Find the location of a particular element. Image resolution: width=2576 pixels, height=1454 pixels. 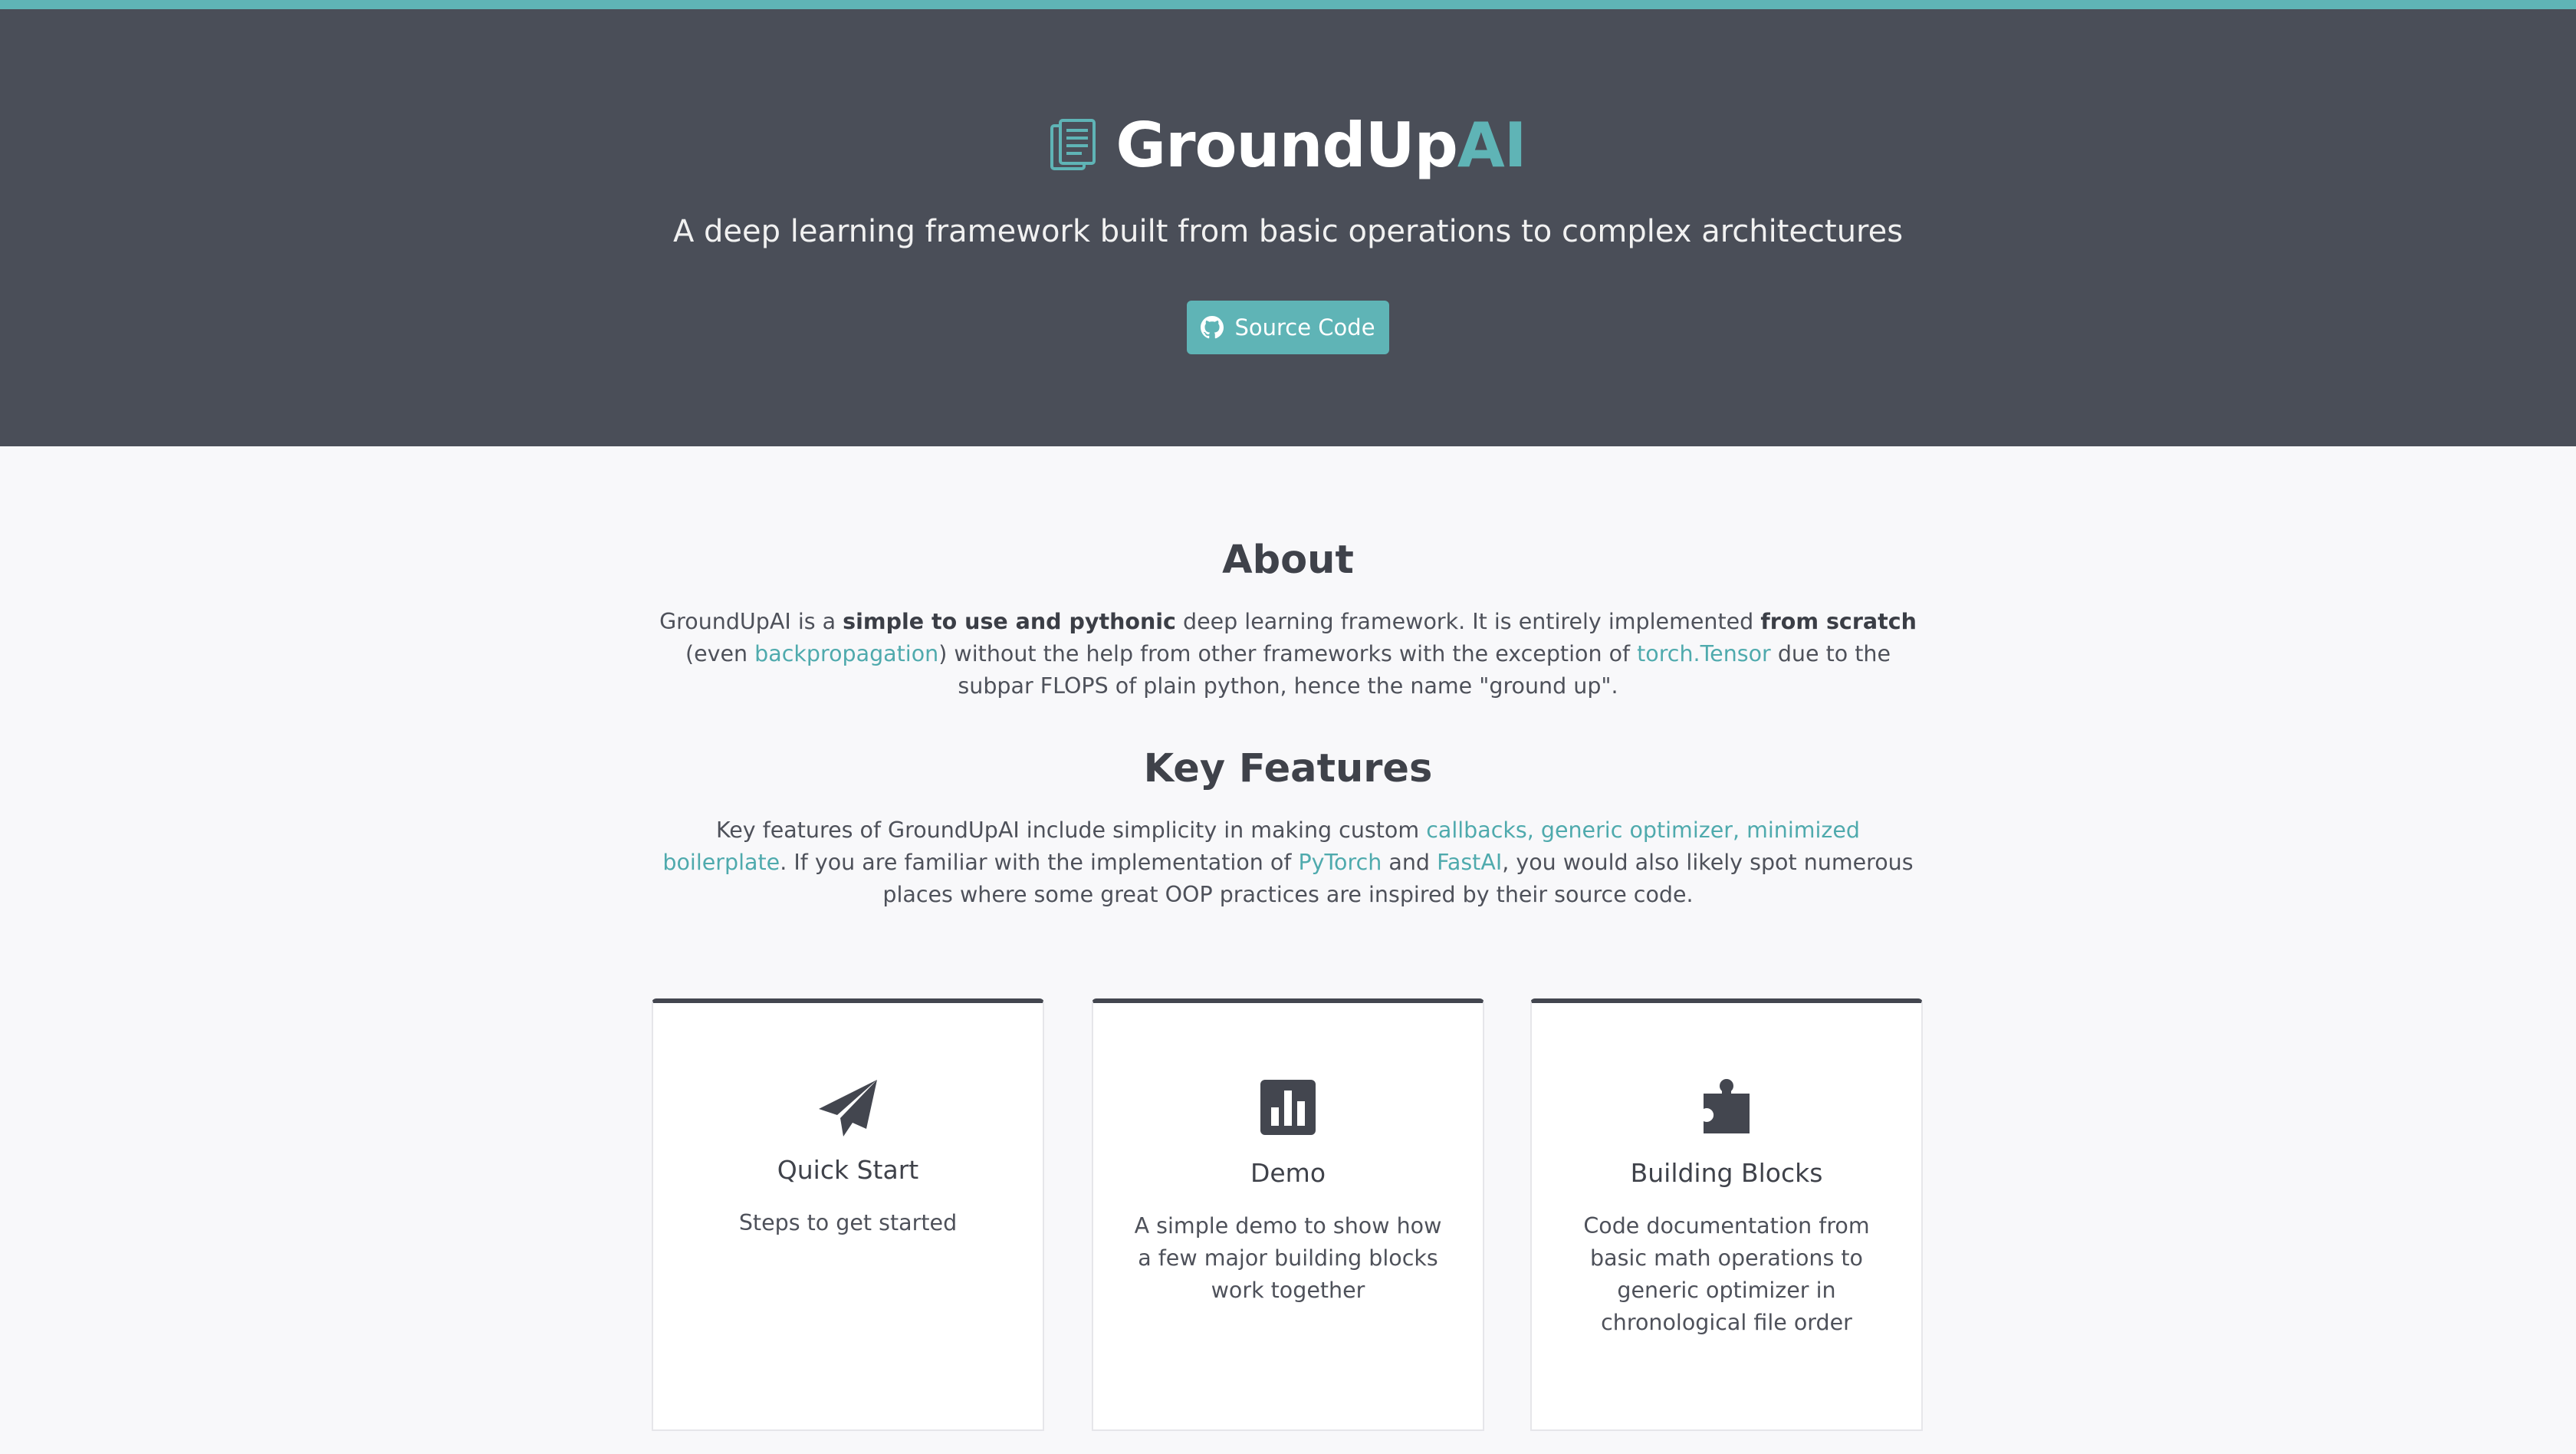

about-bold-2: from scratch is located at coordinates (1838, 621).